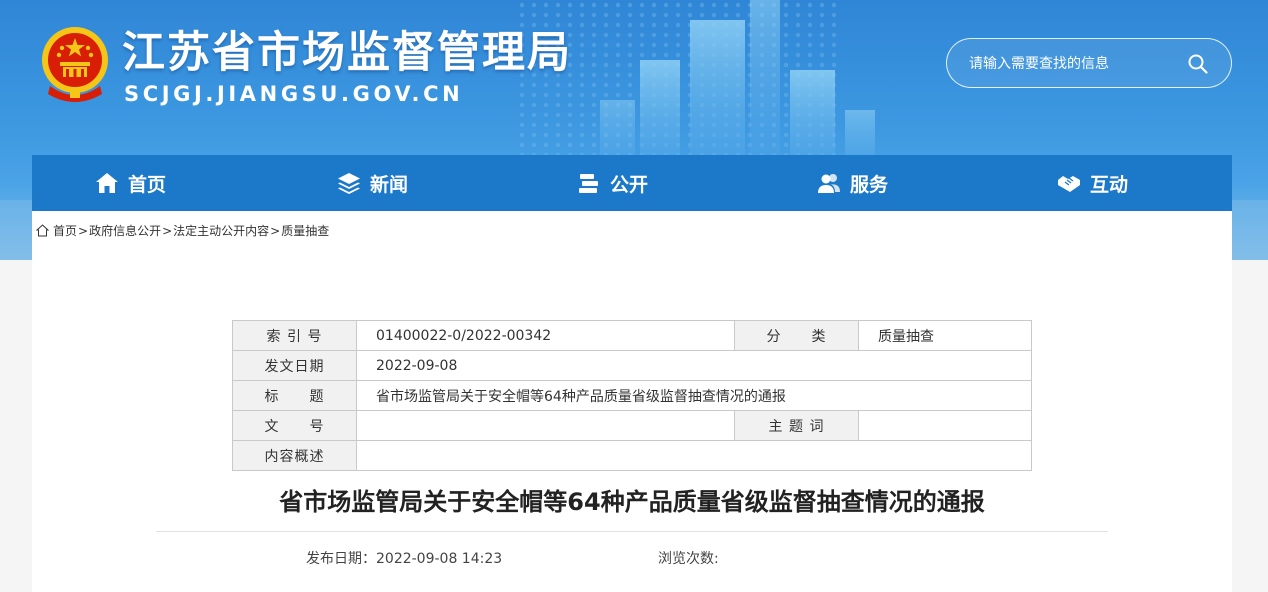 The height and width of the screenshot is (592, 1268). Describe the element at coordinates (389, 184) in the screenshot. I see `nav-label-news: 新闻` at that location.